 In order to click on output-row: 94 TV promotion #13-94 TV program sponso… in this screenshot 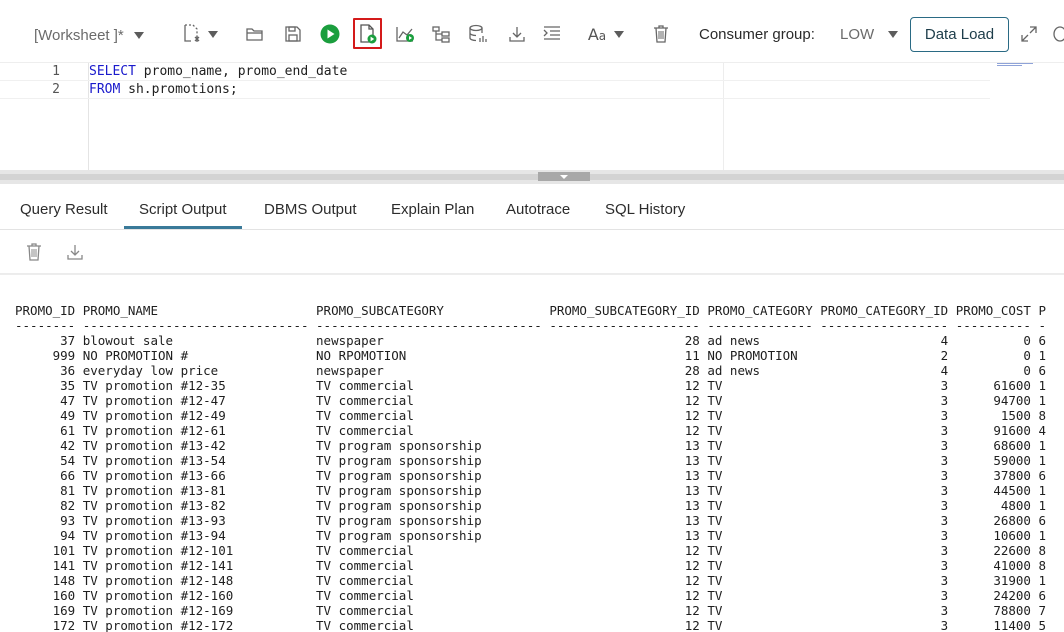, I will do `click(531, 535)`.